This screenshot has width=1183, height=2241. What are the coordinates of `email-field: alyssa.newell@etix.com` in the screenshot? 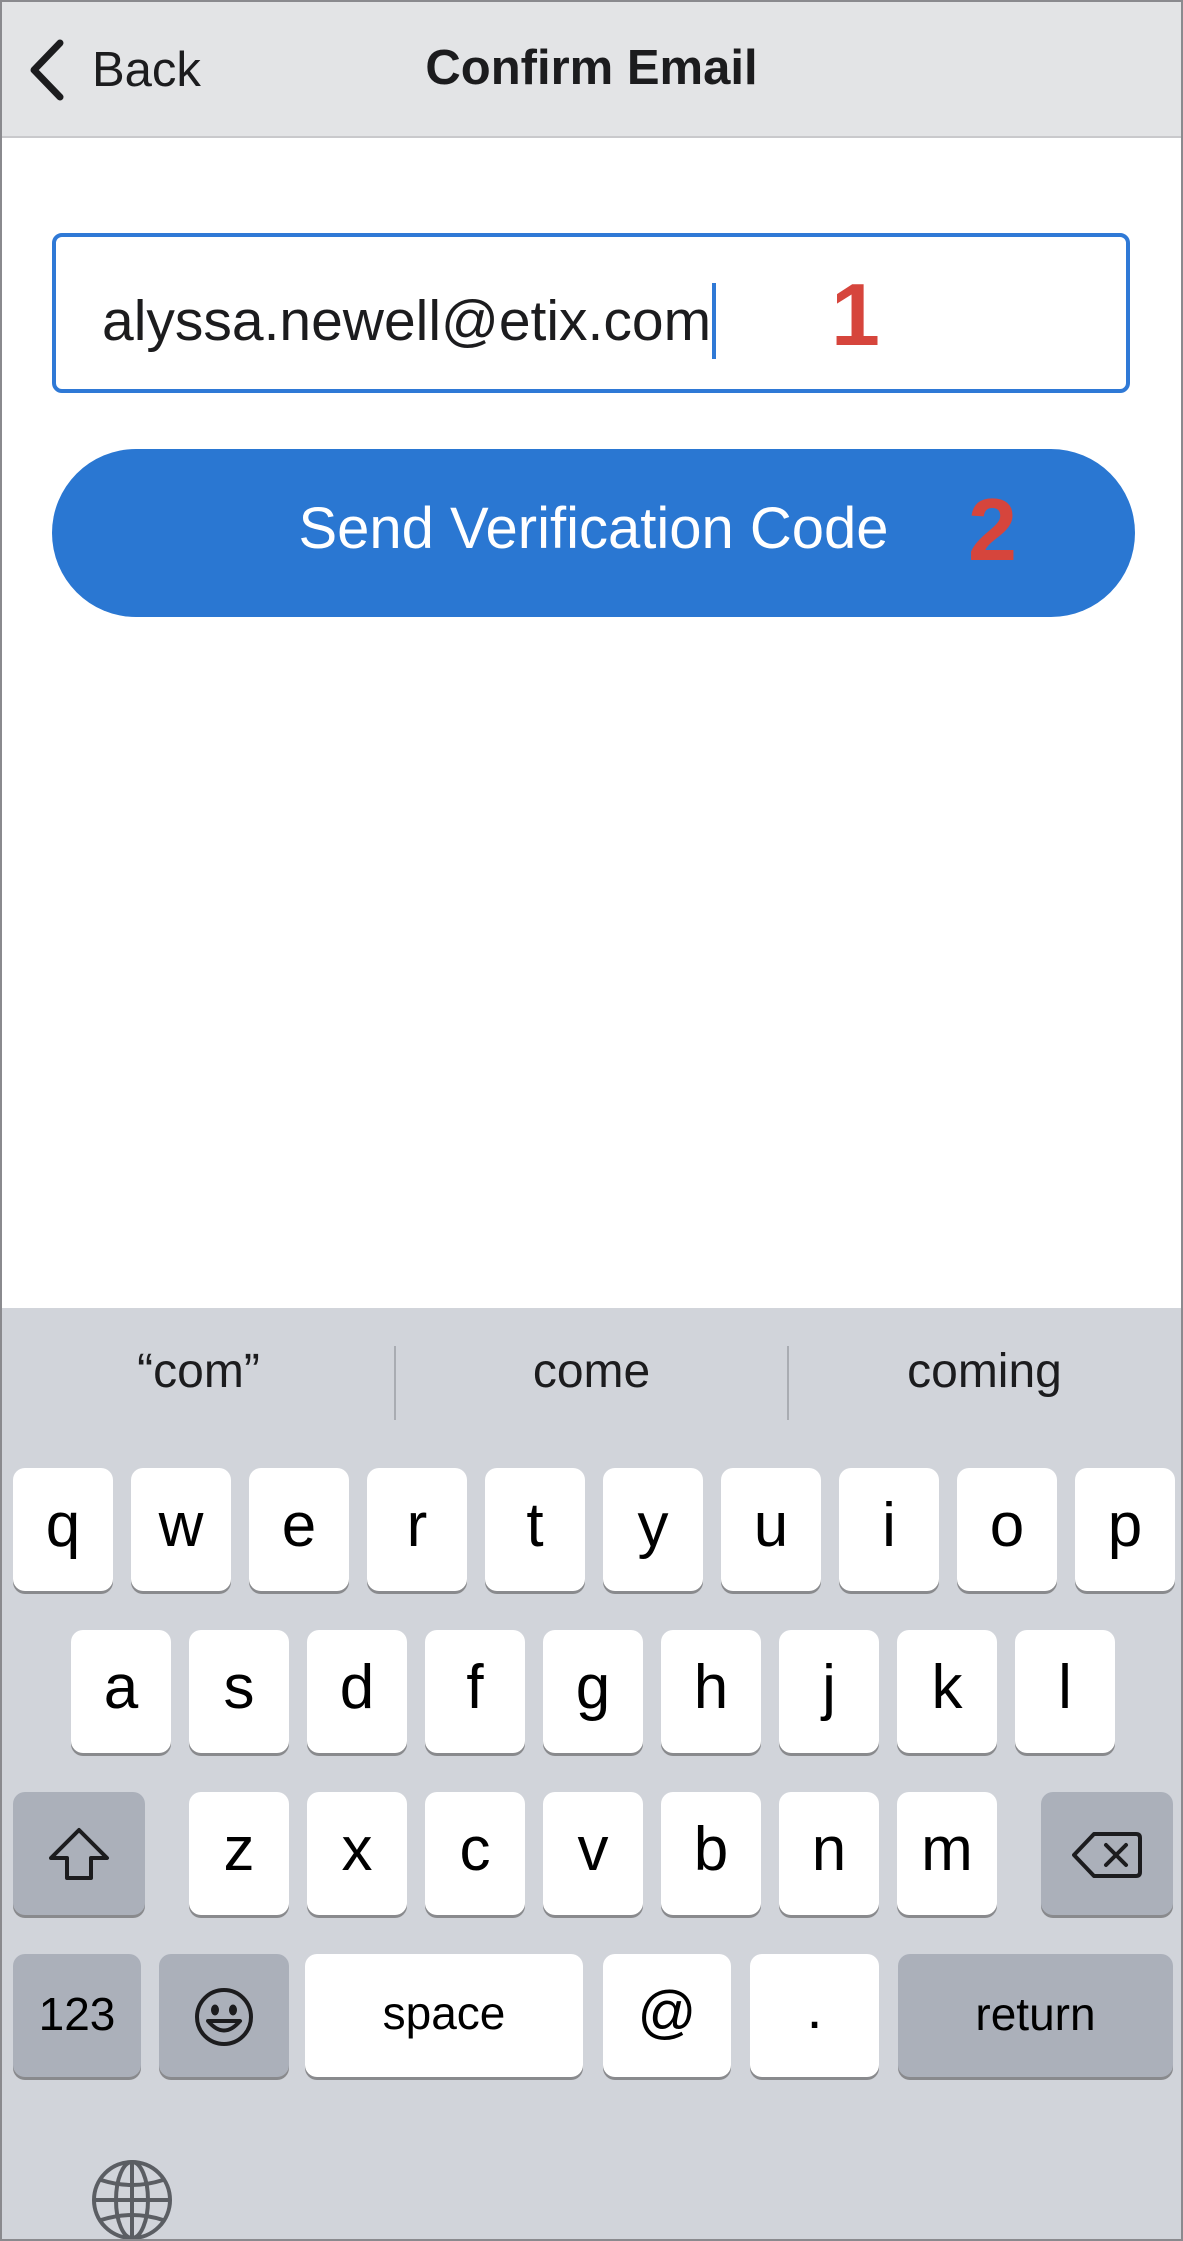 It's located at (591, 313).